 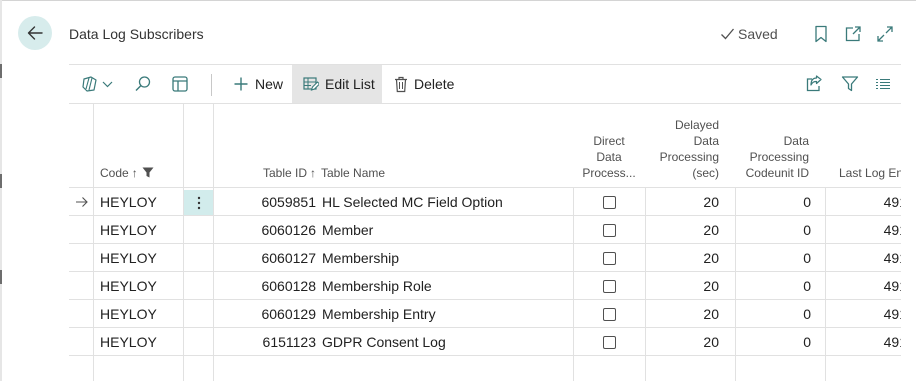 What do you see at coordinates (114, 173) in the screenshot?
I see `code-header-label: Code` at bounding box center [114, 173].